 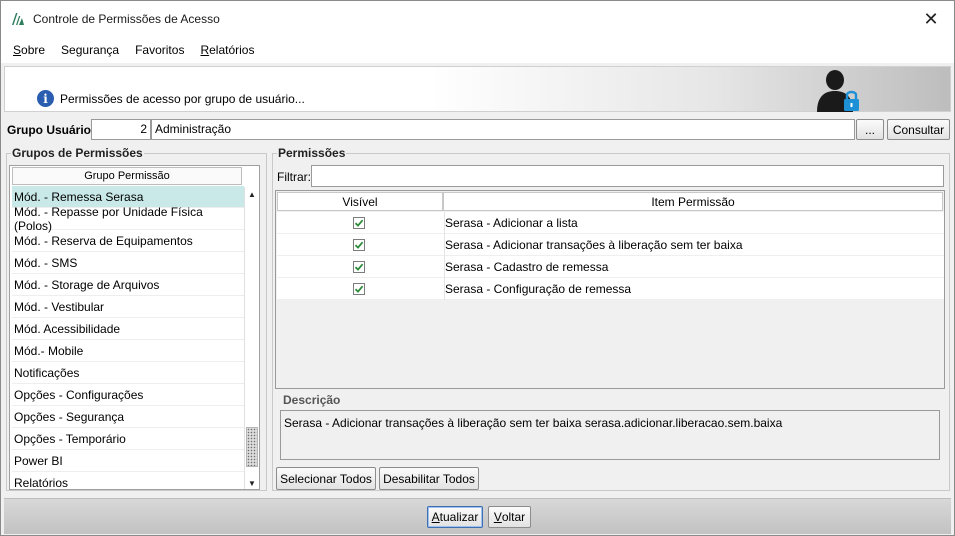 What do you see at coordinates (128, 329) in the screenshot?
I see `permission-group-item: Mód. Acessibilidade` at bounding box center [128, 329].